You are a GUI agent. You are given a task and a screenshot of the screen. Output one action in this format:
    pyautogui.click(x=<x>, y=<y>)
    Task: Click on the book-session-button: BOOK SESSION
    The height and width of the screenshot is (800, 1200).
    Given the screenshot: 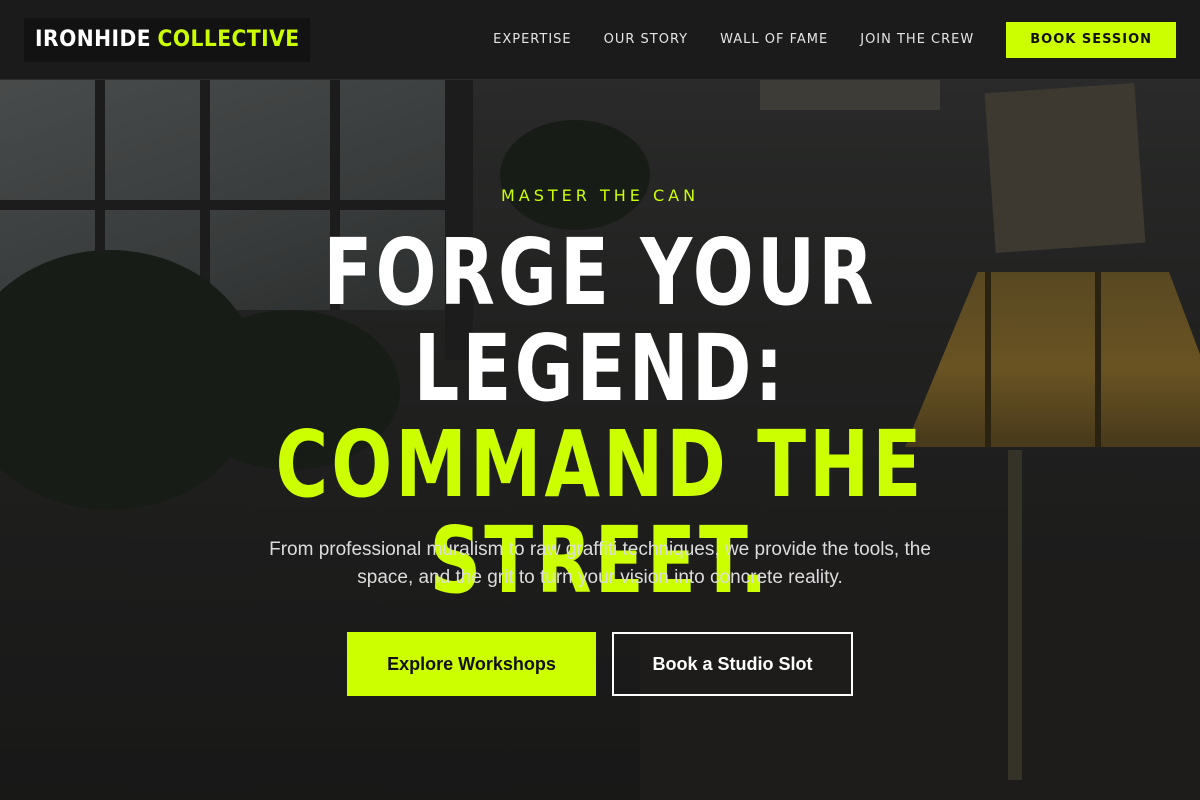 What is the action you would take?
    pyautogui.click(x=1091, y=39)
    